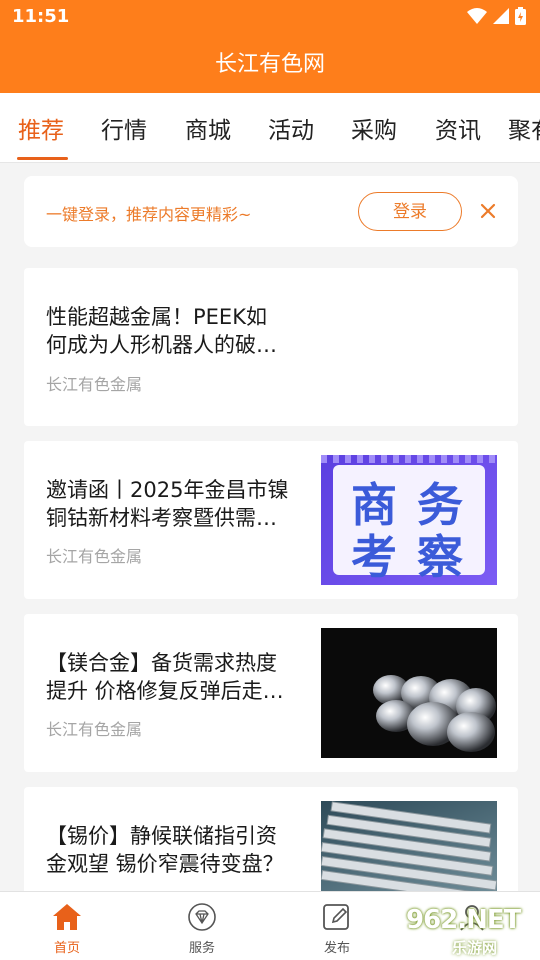  What do you see at coordinates (374, 128) in the screenshot?
I see `tab-purchase: 采购` at bounding box center [374, 128].